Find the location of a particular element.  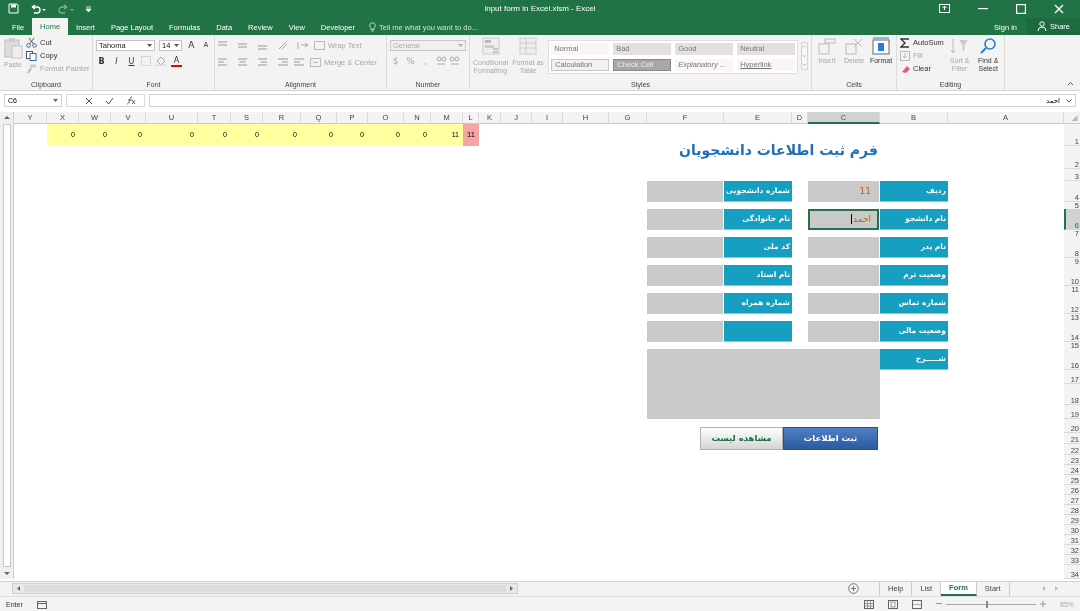

page-layout-icon is located at coordinates (893, 604).